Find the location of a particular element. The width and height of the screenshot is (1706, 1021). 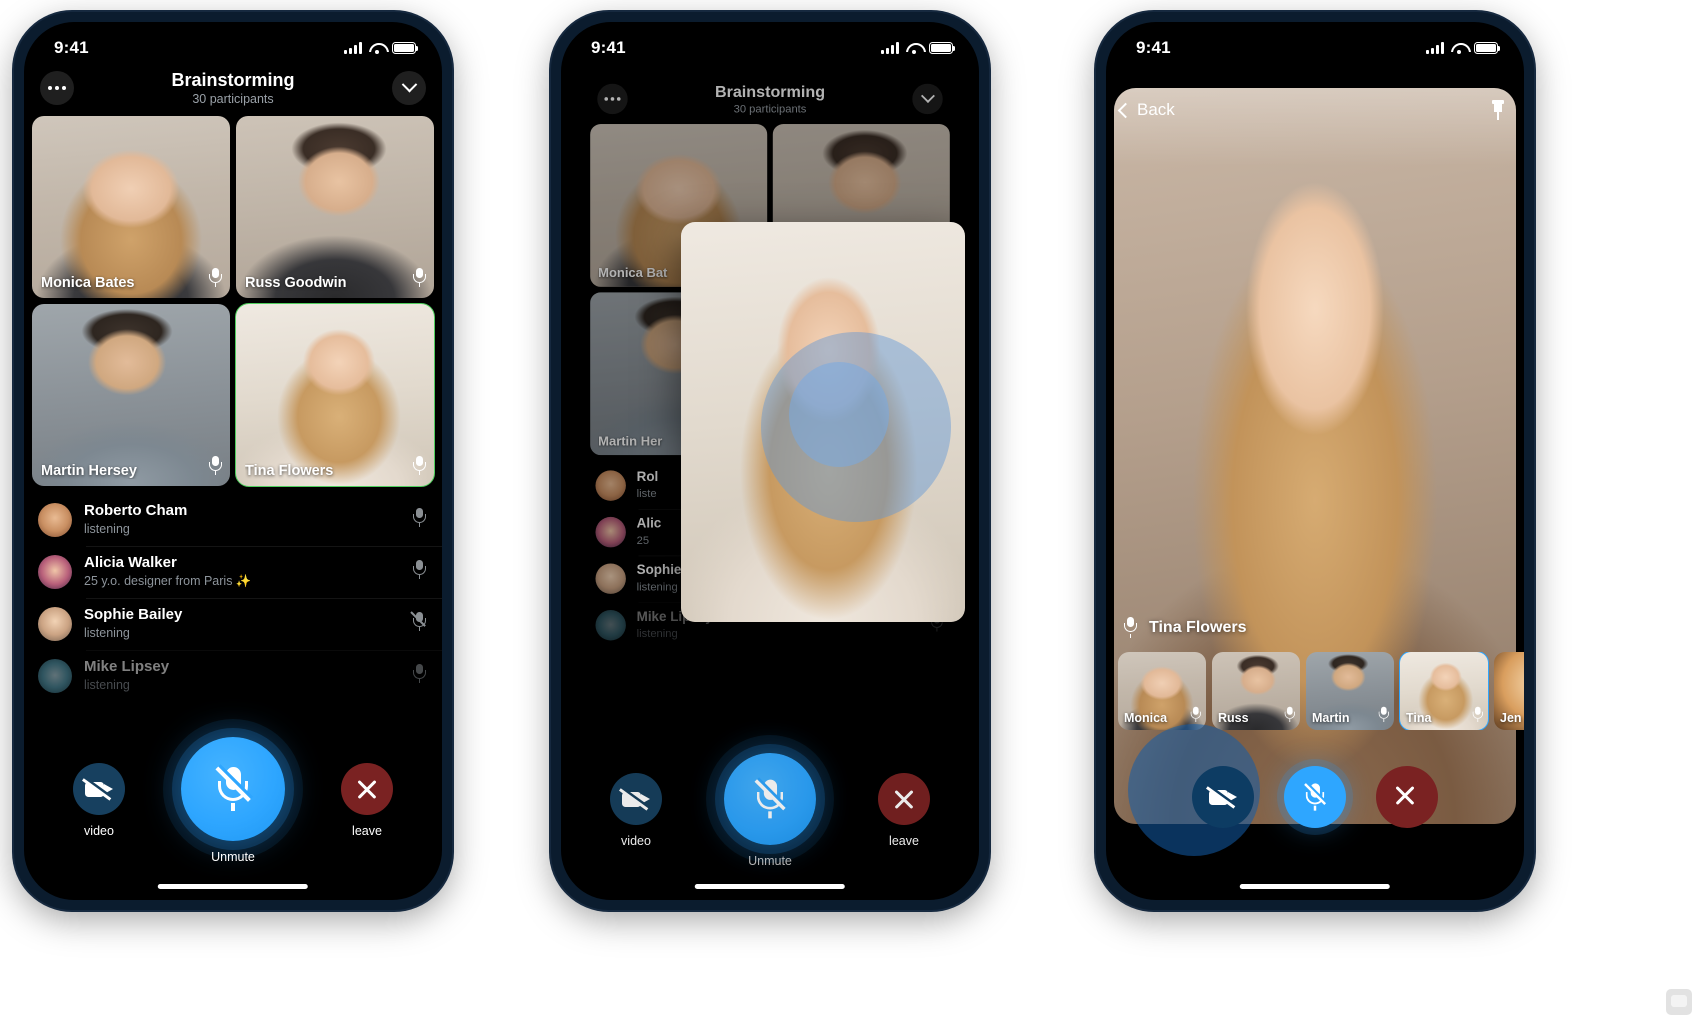

tile-label: Tina Flowers is located at coordinates (289, 470).